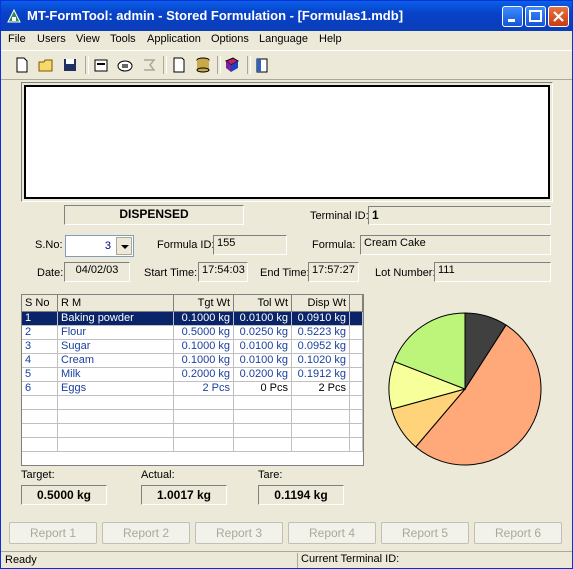 The image size is (573, 569). I want to click on menu-help: Help, so click(330, 39).